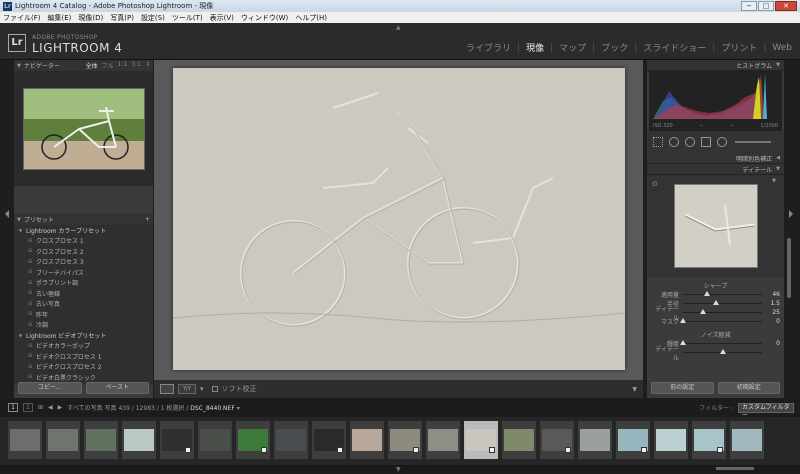 The height and width of the screenshot is (474, 800). What do you see at coordinates (682, 388) in the screenshot?
I see `previous-settings-button: 前の設定` at bounding box center [682, 388].